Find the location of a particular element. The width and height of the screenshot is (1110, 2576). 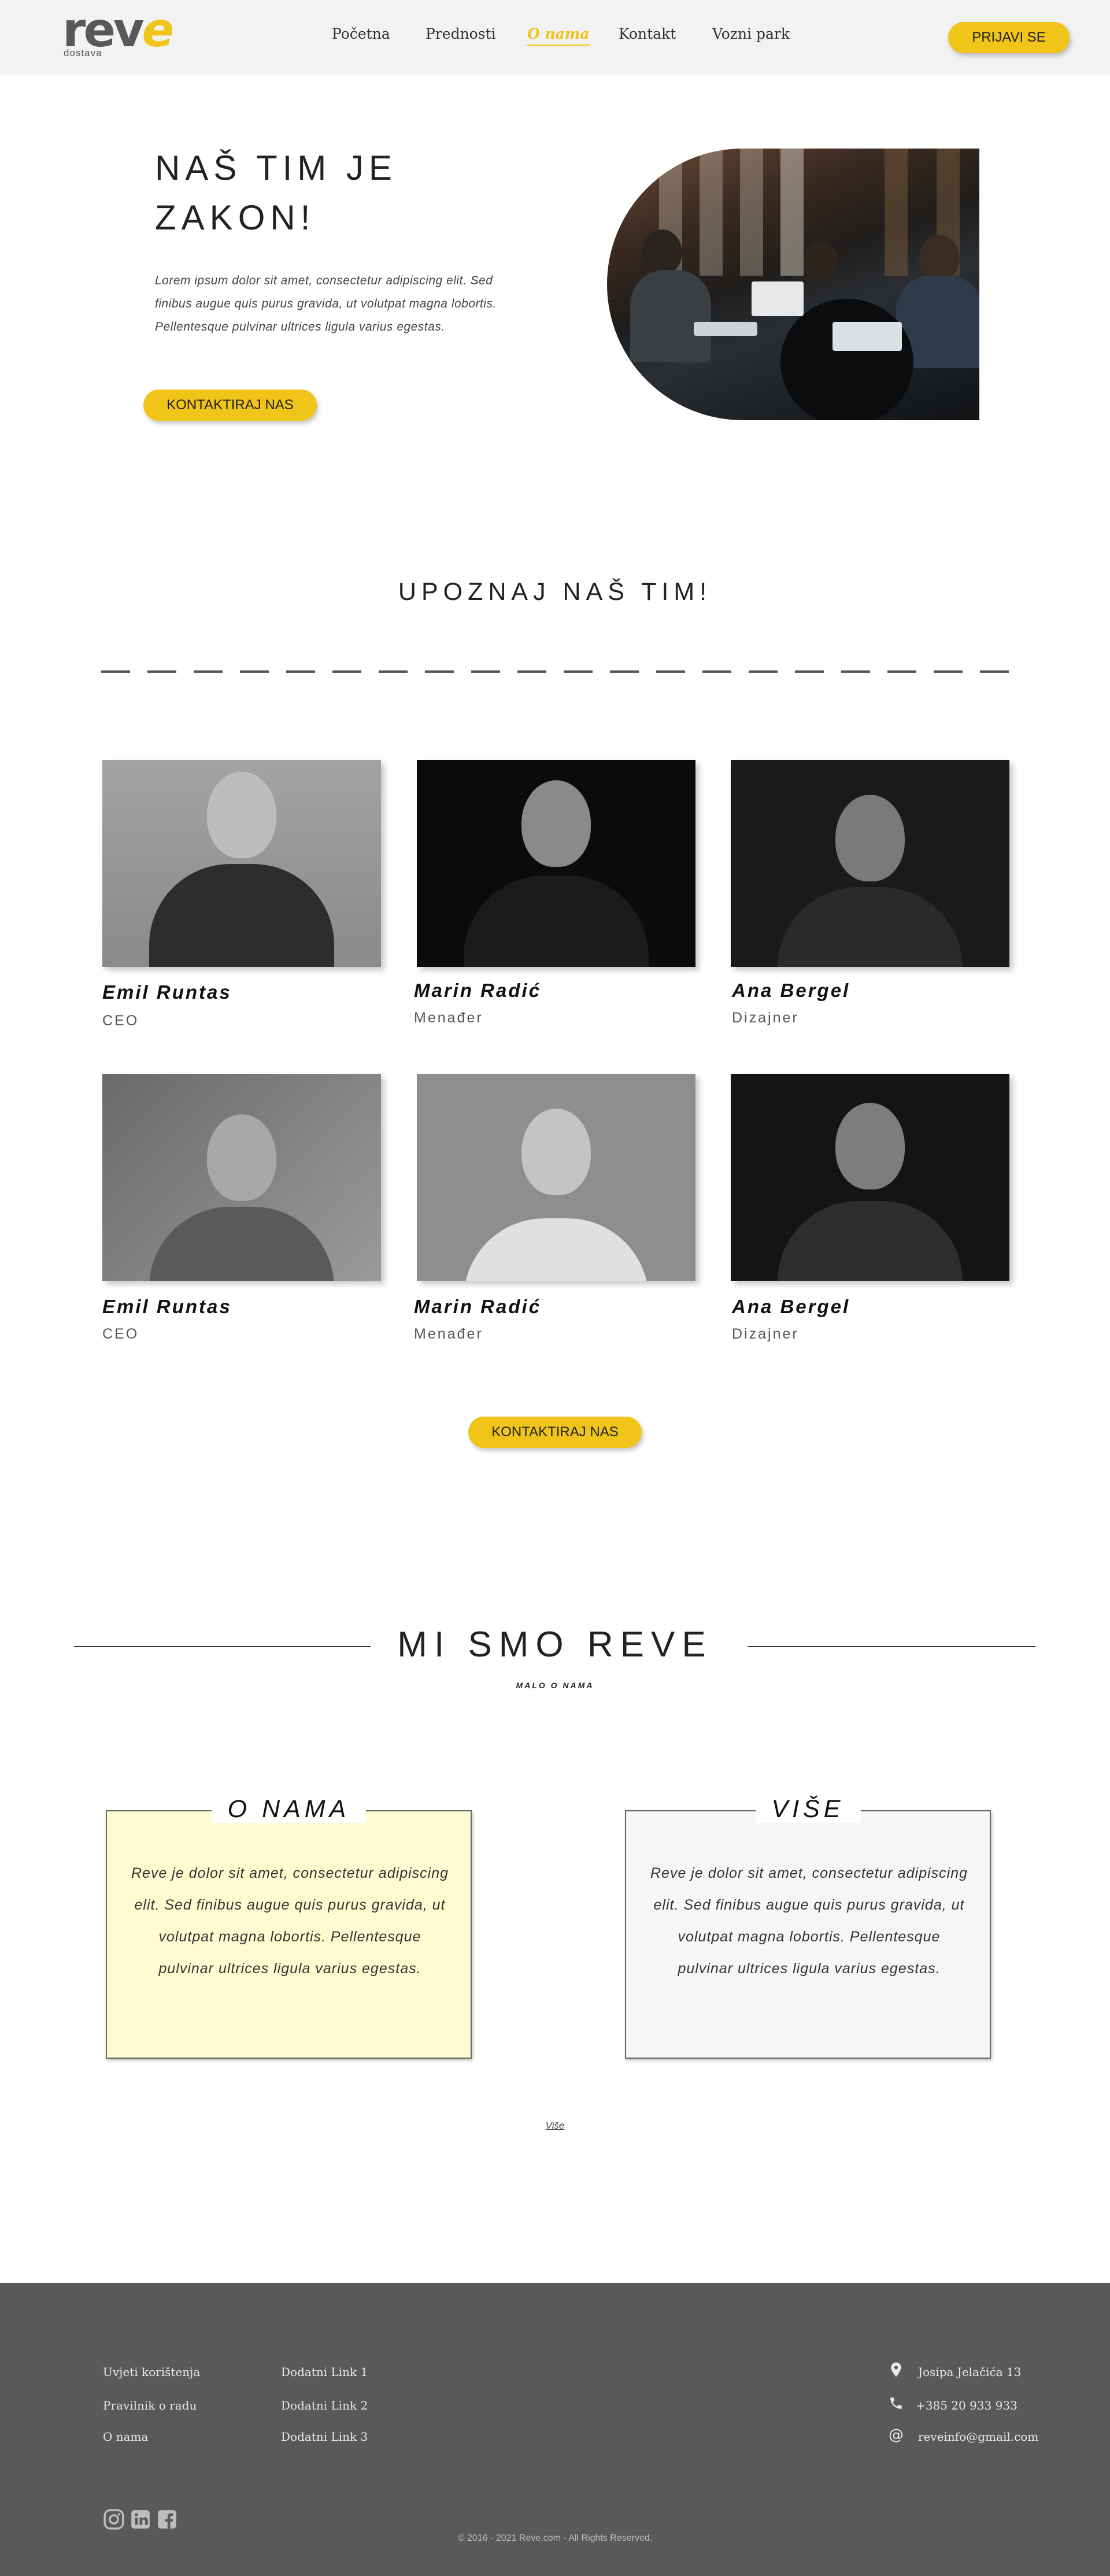

footer-link: Pravilnik o radu is located at coordinates (150, 2405).